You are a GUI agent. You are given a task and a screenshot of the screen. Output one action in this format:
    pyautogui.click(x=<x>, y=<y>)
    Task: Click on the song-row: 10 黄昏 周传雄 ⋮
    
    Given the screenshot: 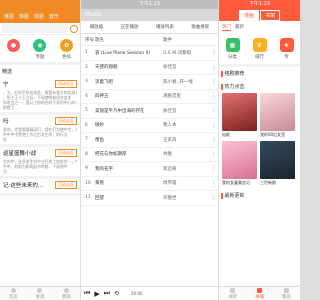 What is the action you would take?
    pyautogui.click(x=149, y=184)
    